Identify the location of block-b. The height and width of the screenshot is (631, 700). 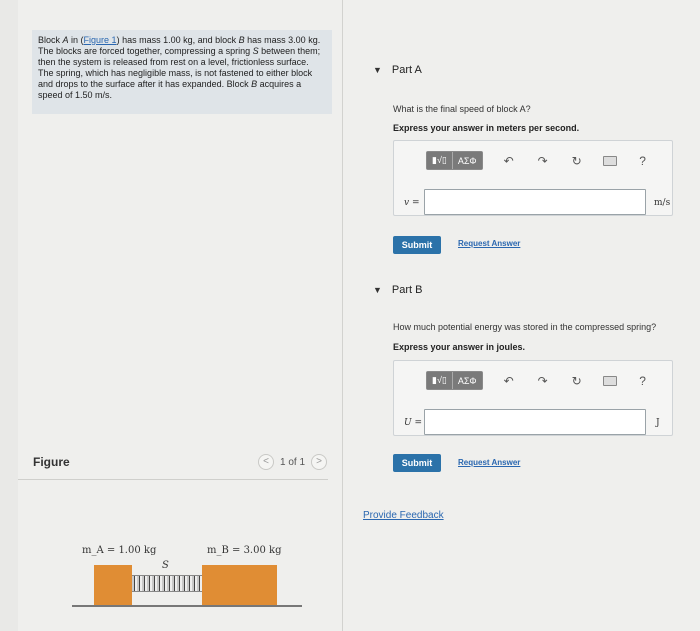
(239, 585).